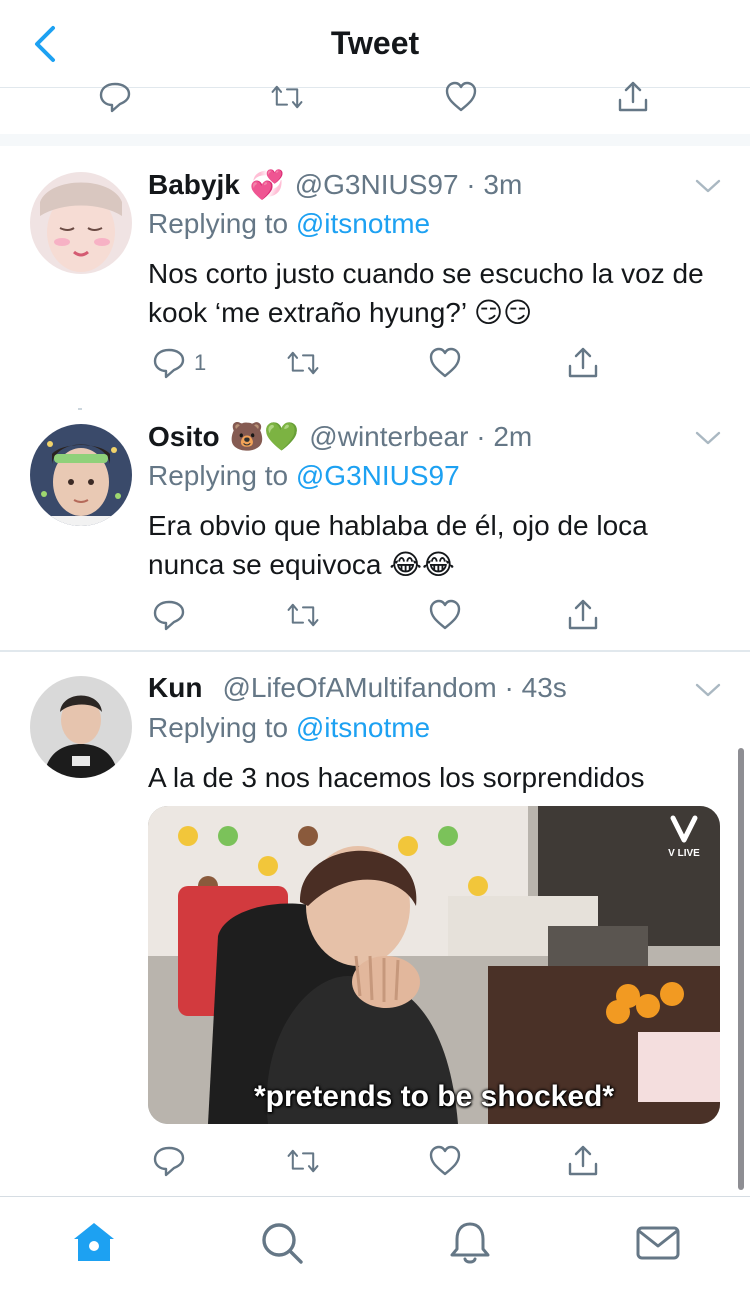 Image resolution: width=750 pixels, height=1294 pixels. I want to click on tab-search, so click(282, 1243).